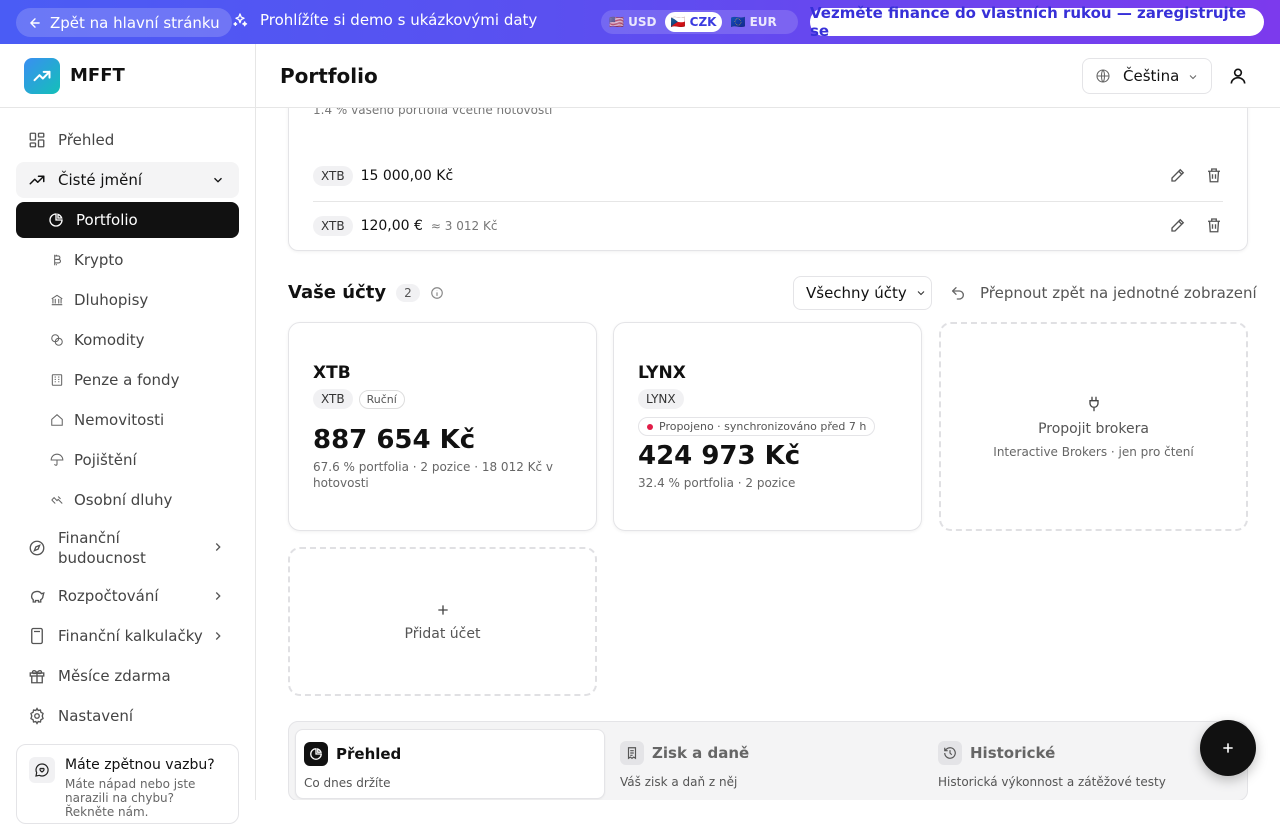  Describe the element at coordinates (127, 380) in the screenshot. I see `sidebar-item-penze-a-fondy: Penze a fondy` at that location.